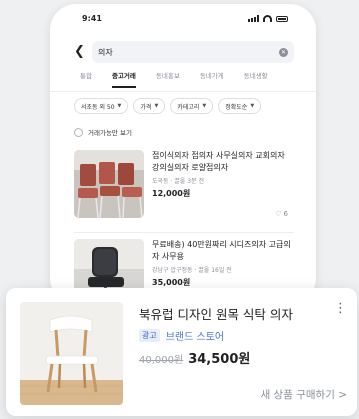 The width and height of the screenshot is (359, 419). I want to click on ad-sale-price: 34,500원, so click(219, 359).